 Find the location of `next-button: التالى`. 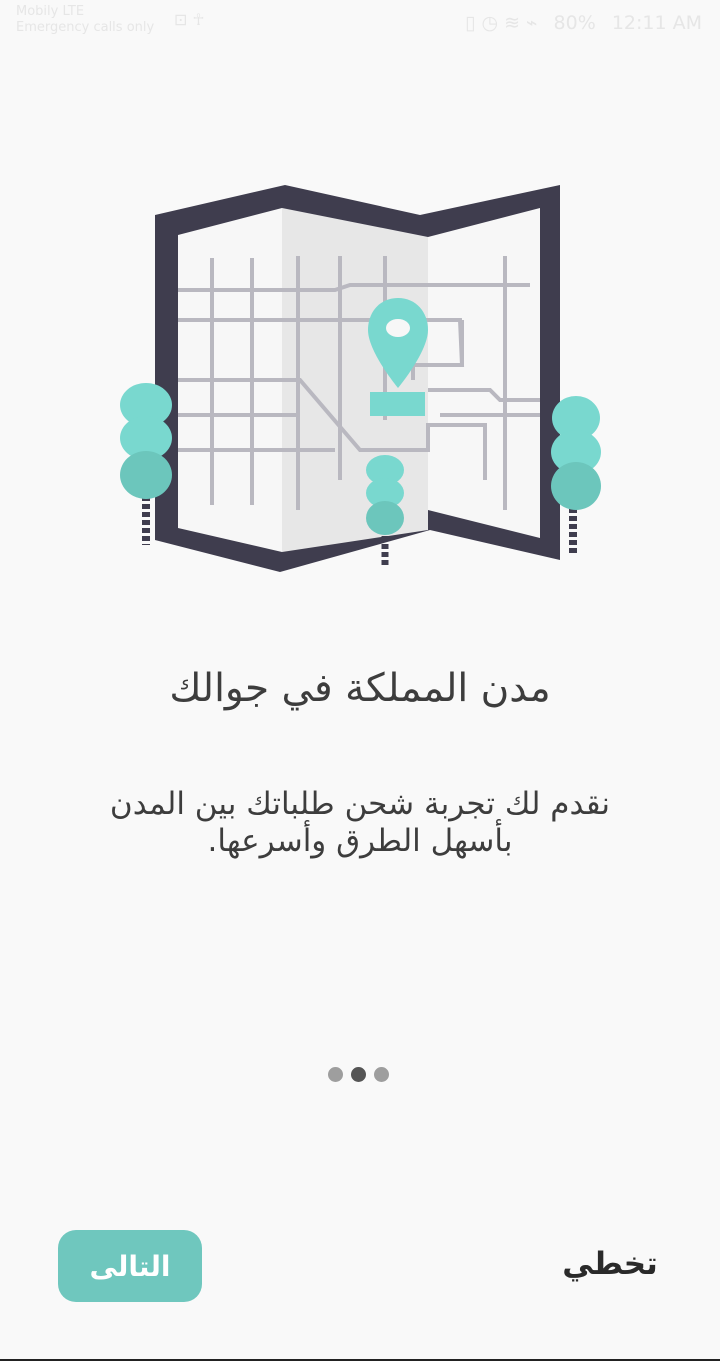

next-button: التالى is located at coordinates (130, 1266).